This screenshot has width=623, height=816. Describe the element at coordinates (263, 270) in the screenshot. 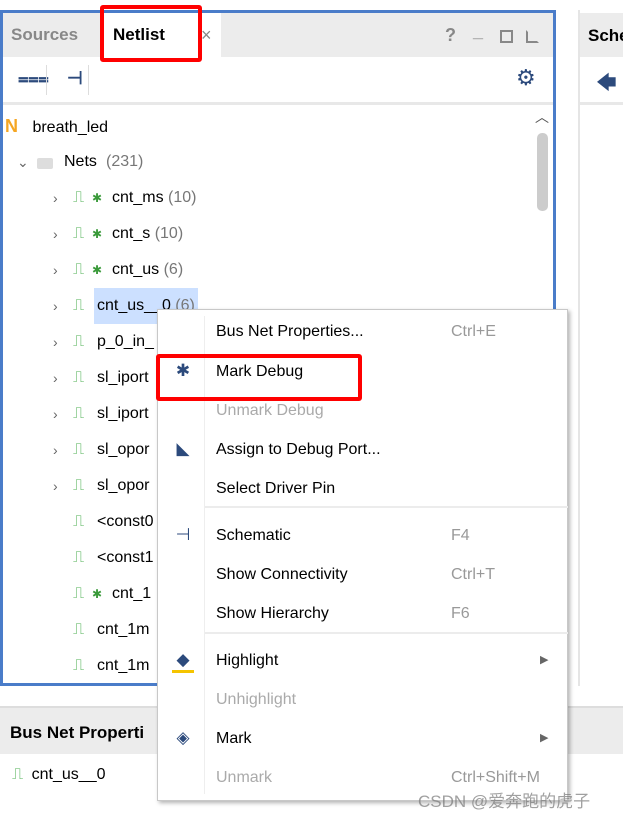

I see `tree-item: › ⎍ ✱ cnt_us (6)` at that location.